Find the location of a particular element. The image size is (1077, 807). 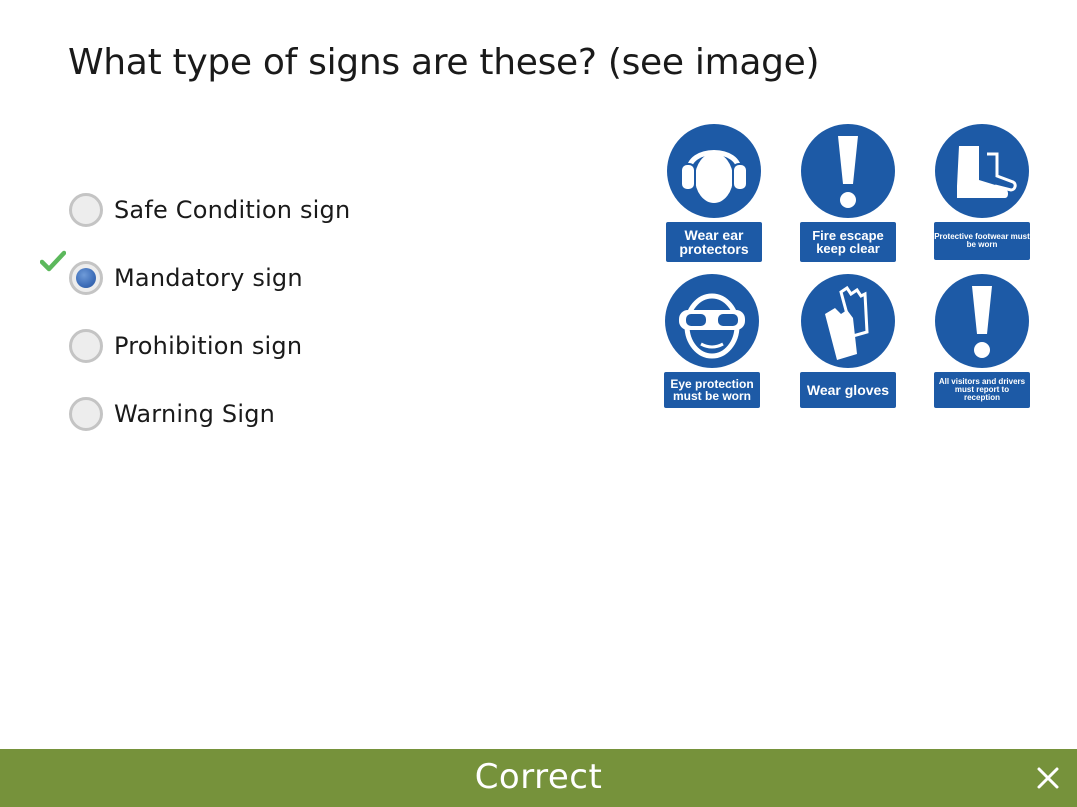

sign-fire-escape: Fire escape keep clear is located at coordinates (848, 193).